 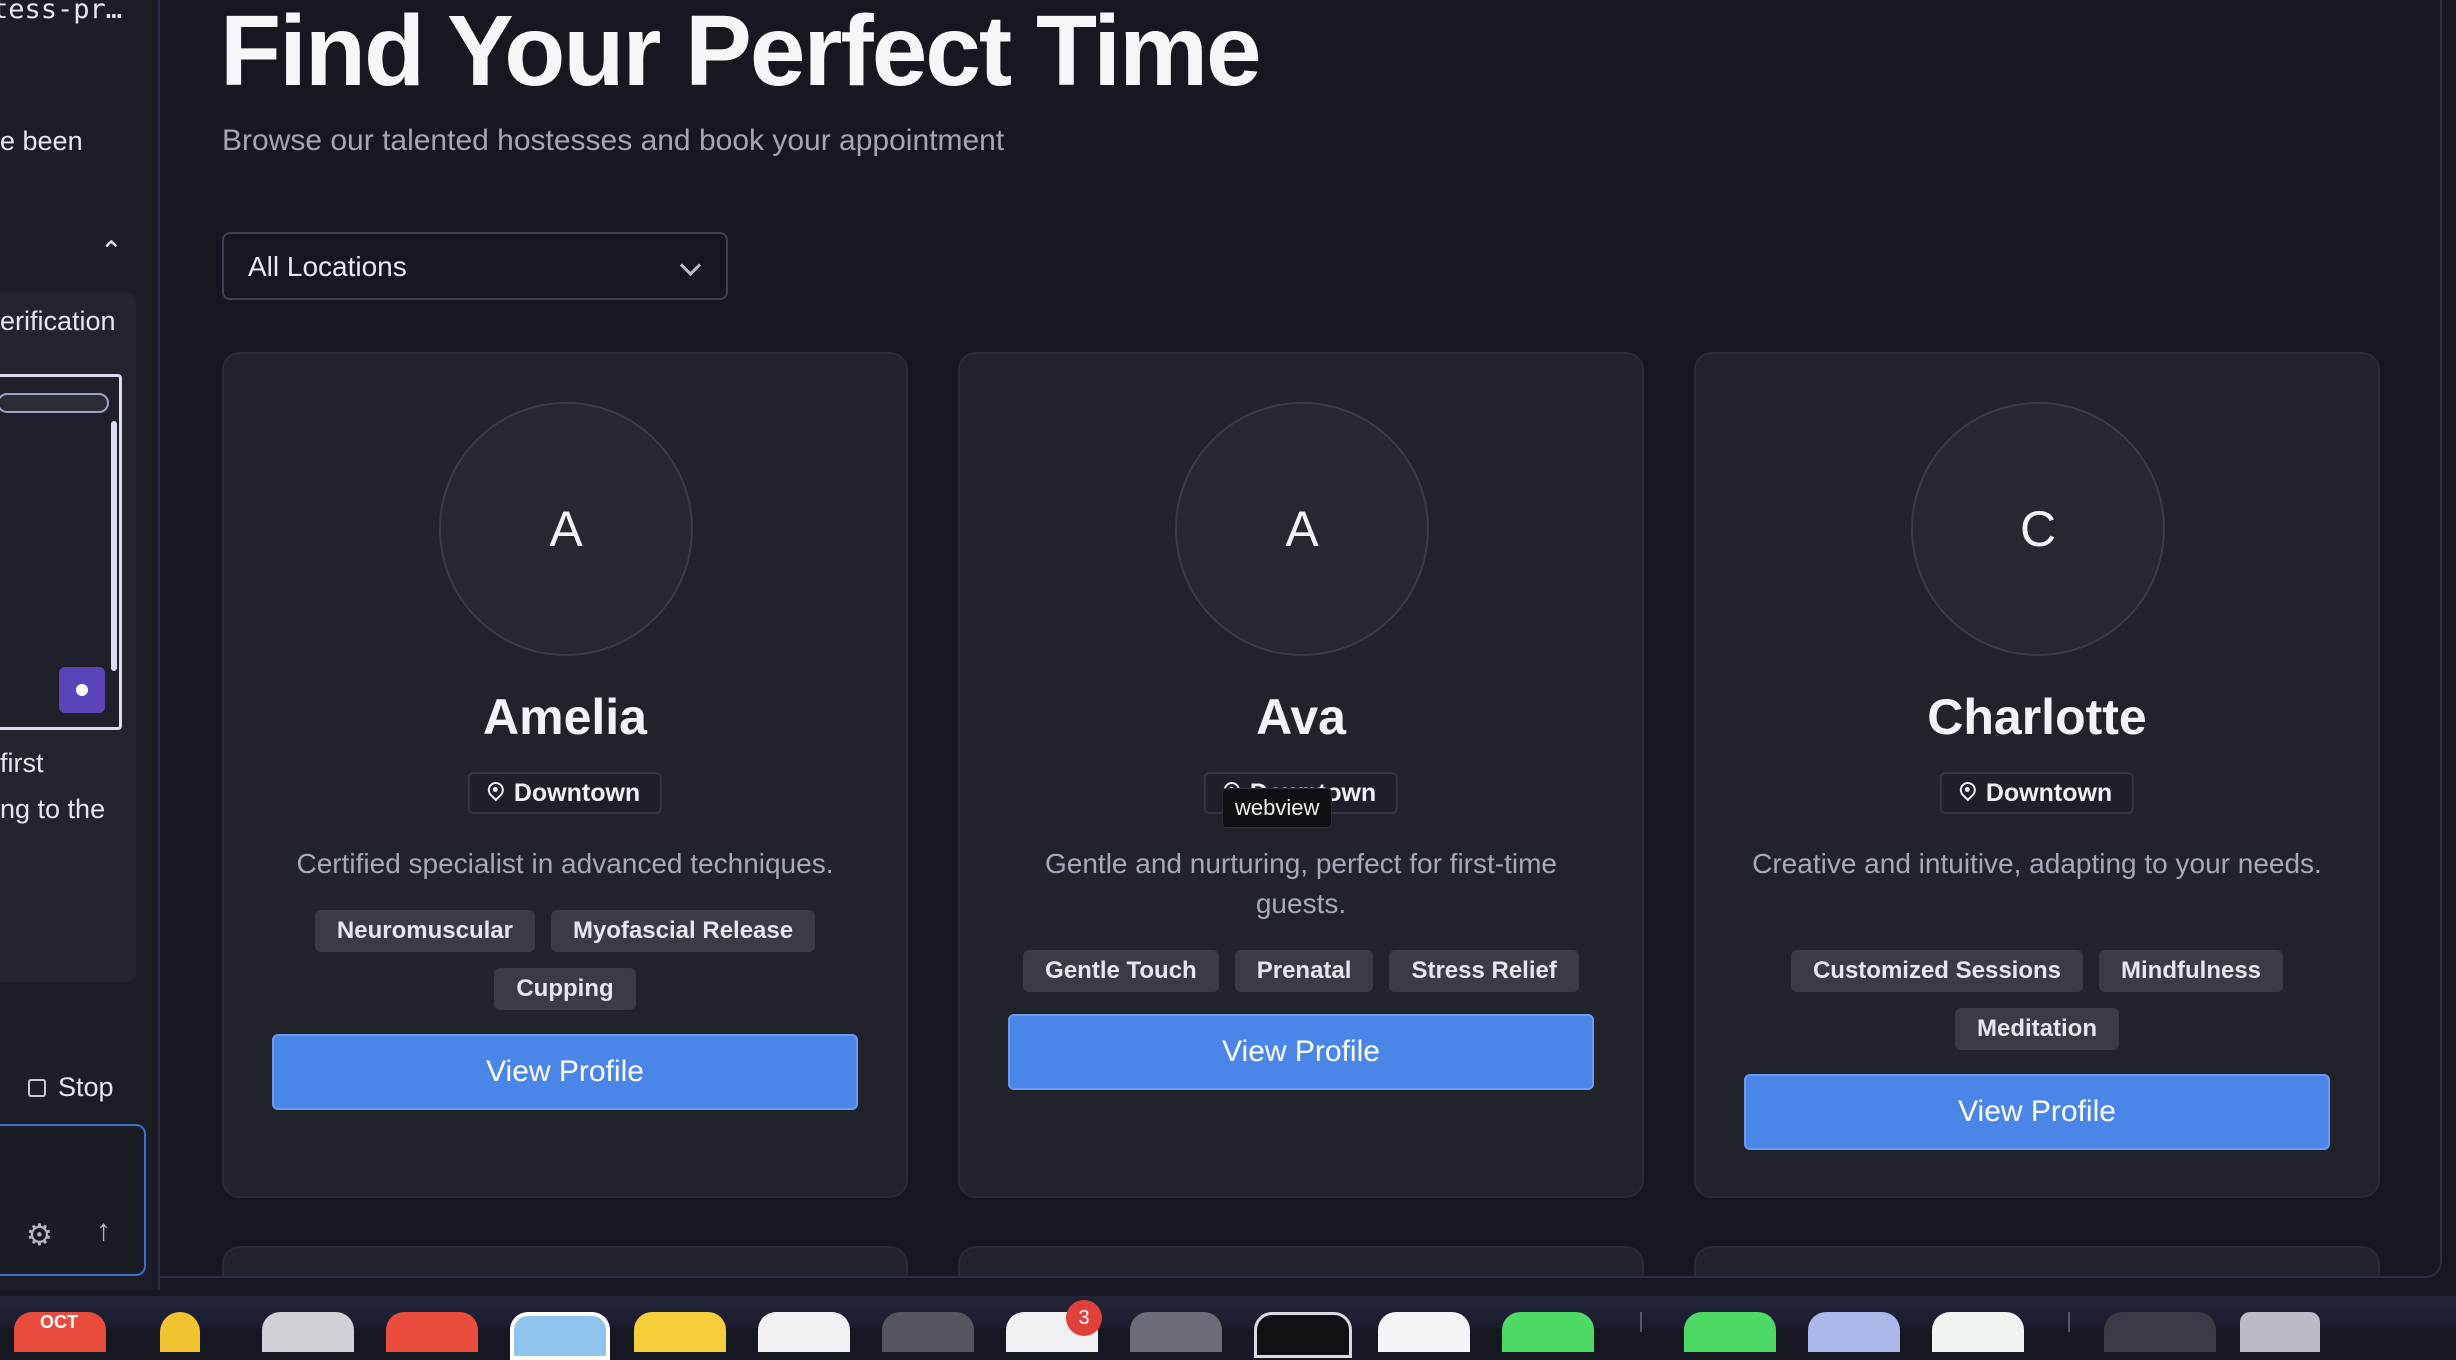 I want to click on stop-button: Stop, so click(x=71, y=1087).